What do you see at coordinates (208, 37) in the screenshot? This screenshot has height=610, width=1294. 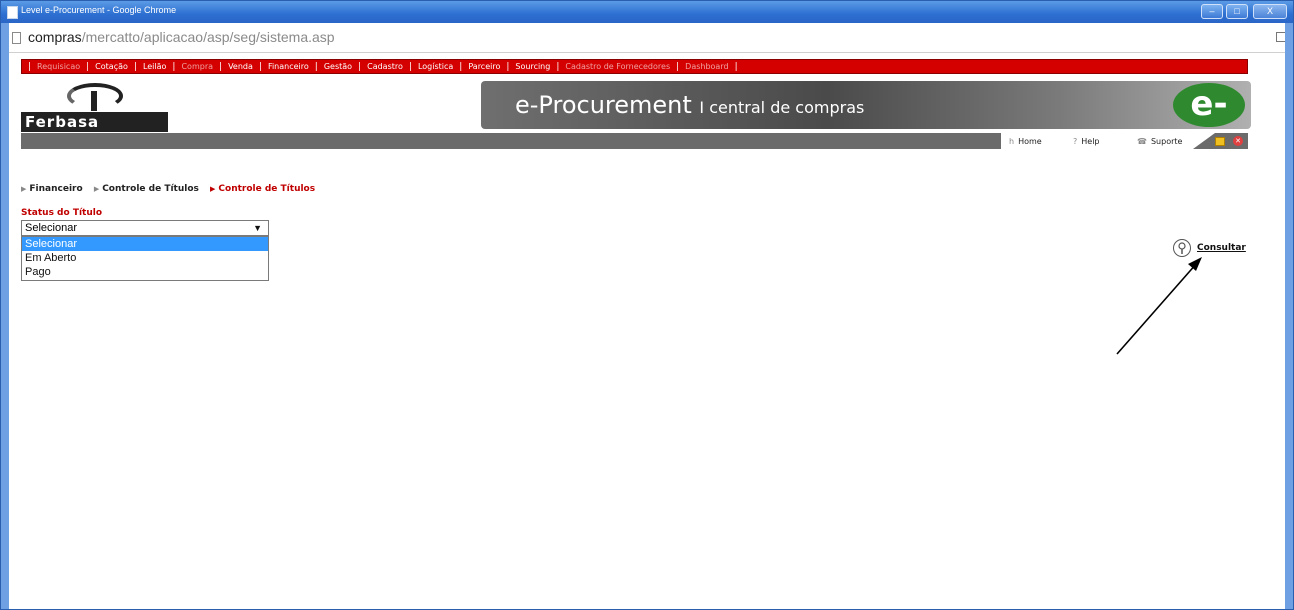 I see `url-path: /mercatto/aplicacao/asp/seg/sistema.asp` at bounding box center [208, 37].